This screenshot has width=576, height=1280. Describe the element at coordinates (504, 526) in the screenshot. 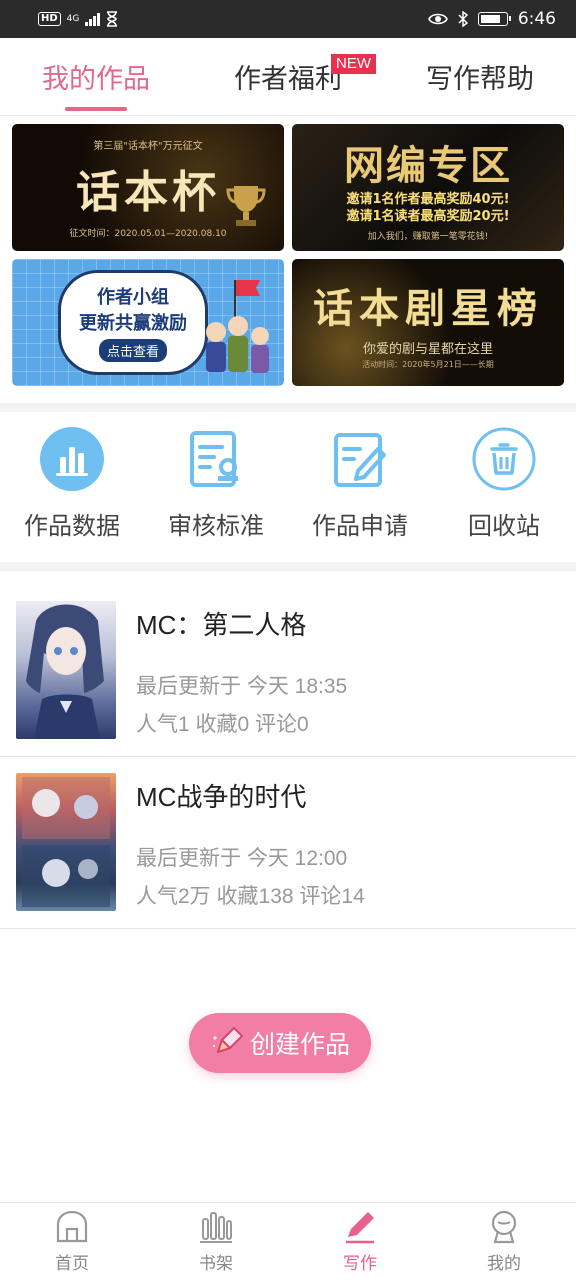

I see `action-label: 回收站` at that location.